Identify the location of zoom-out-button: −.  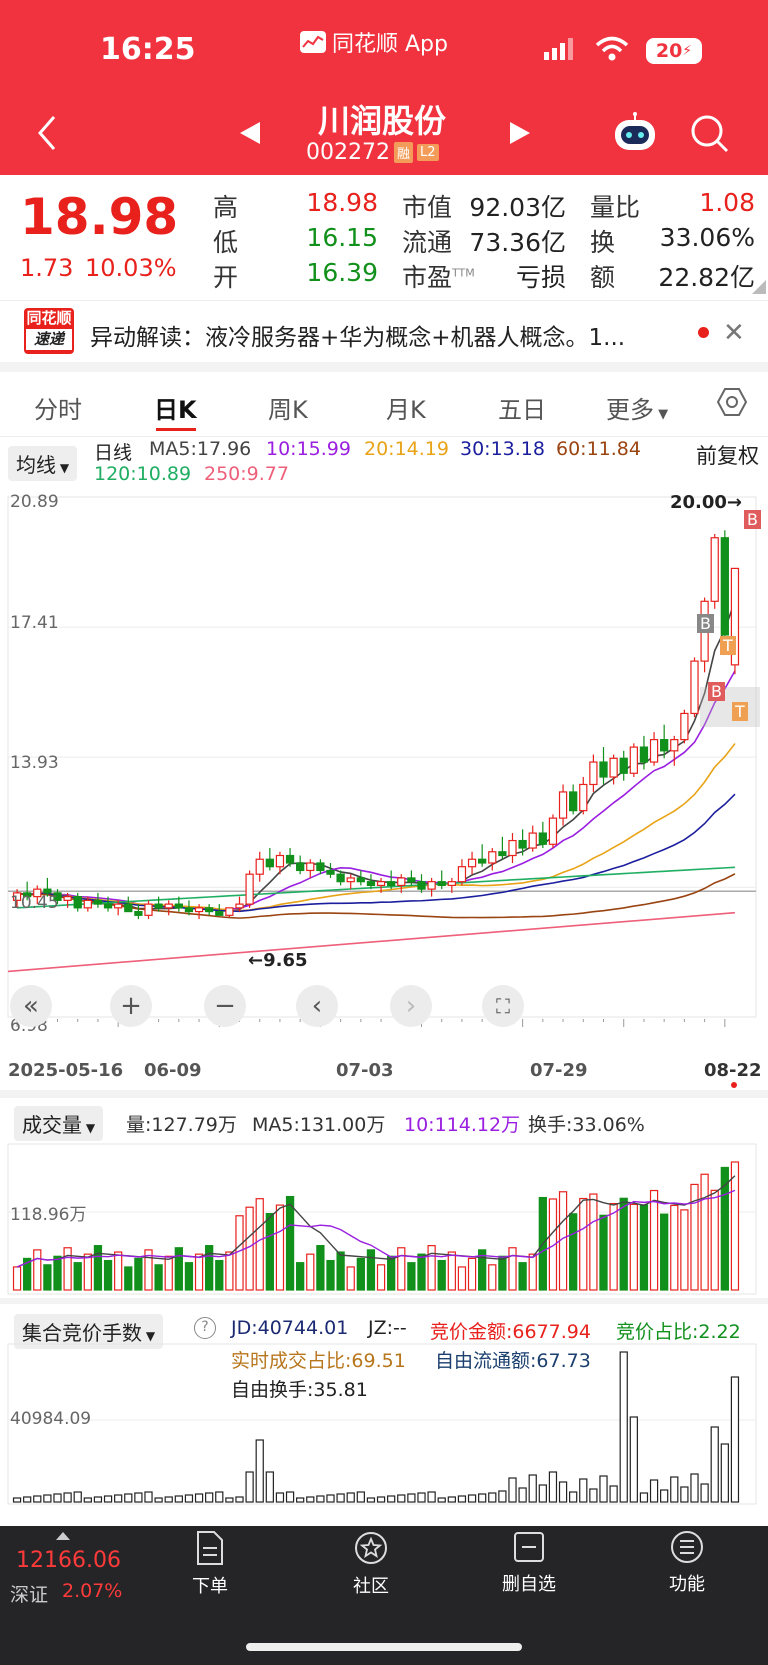
(225, 1006).